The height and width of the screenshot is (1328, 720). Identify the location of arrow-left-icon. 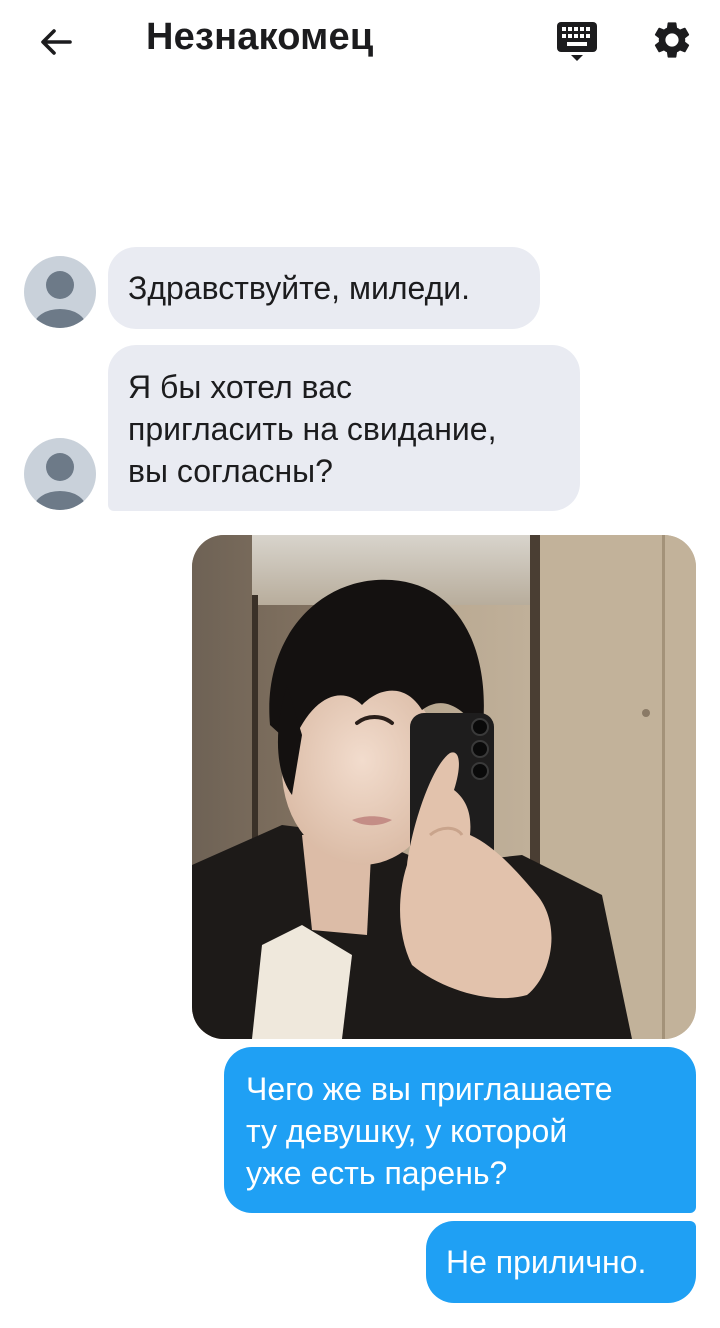
(56, 42).